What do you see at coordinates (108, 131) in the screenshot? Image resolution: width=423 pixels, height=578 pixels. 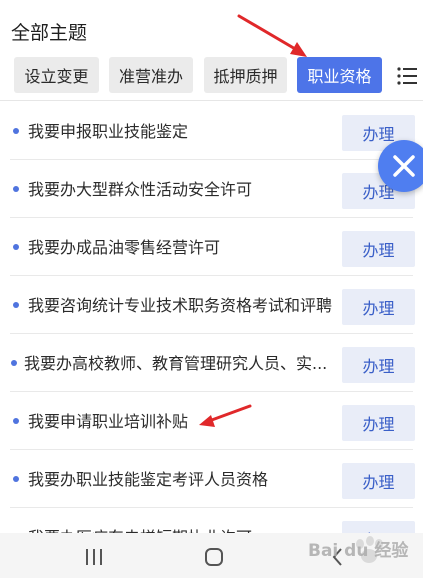 I see `list-item-label: 我要申报职业技能鉴定` at bounding box center [108, 131].